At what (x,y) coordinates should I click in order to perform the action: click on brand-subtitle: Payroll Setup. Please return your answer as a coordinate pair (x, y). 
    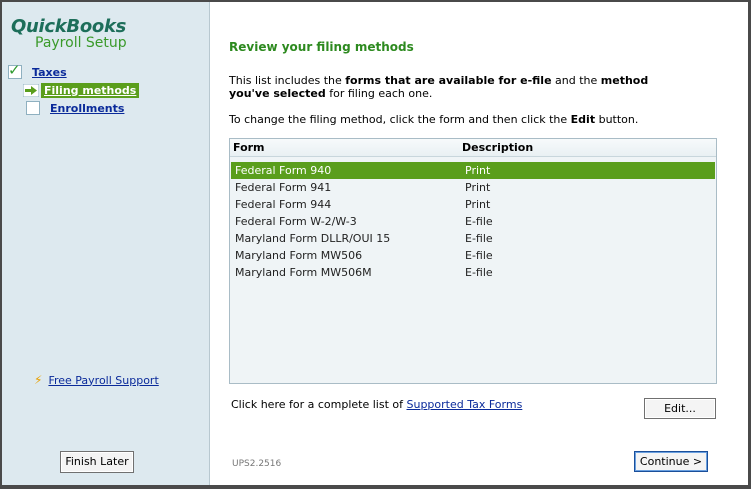
    Looking at the image, I should click on (81, 43).